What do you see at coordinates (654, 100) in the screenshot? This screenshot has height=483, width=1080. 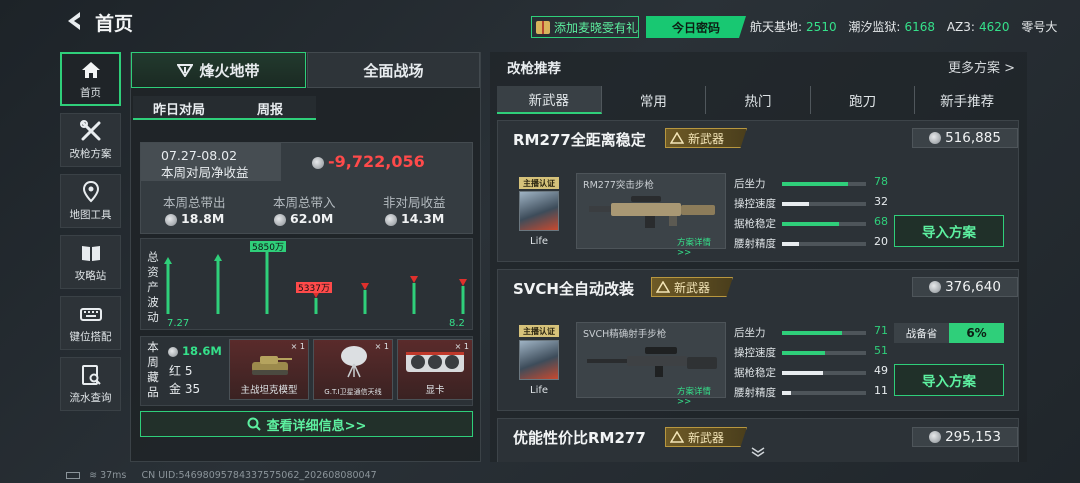 I see `tab-common: 常用` at bounding box center [654, 100].